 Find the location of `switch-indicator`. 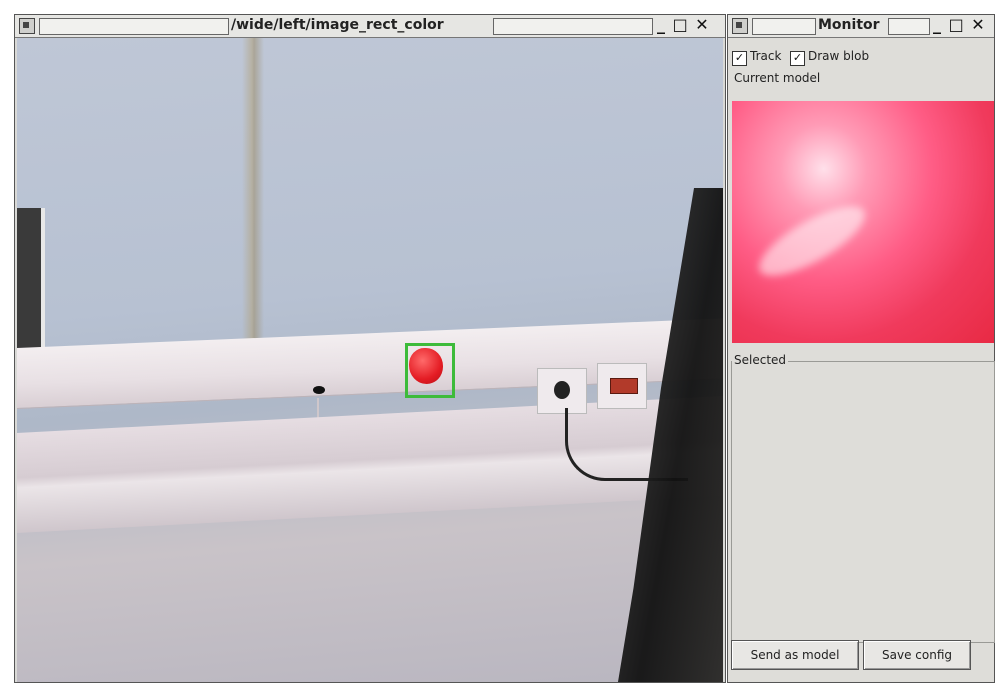

switch-indicator is located at coordinates (624, 386).